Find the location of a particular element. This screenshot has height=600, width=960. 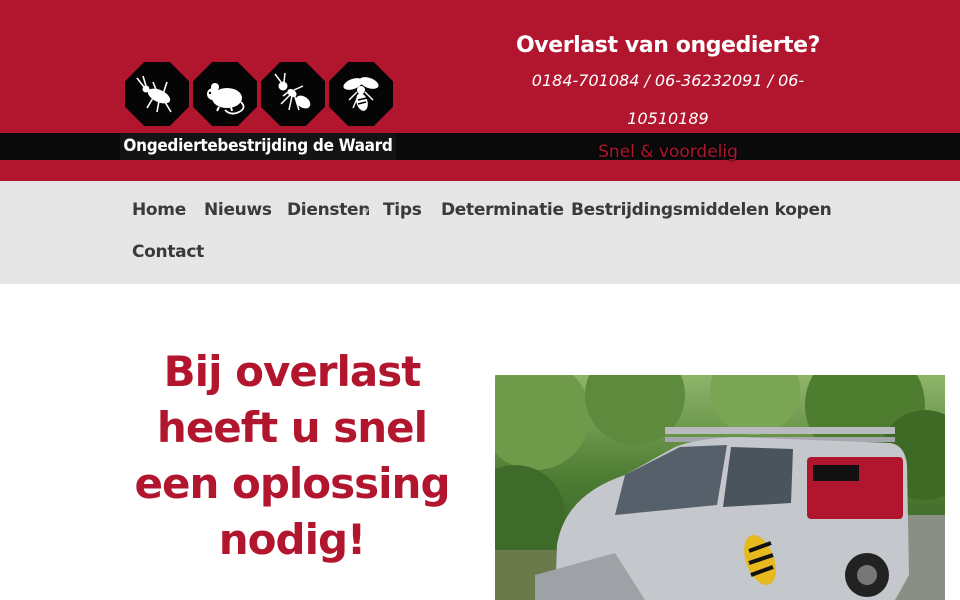

nav-item-contact: Contact is located at coordinates (168, 252).